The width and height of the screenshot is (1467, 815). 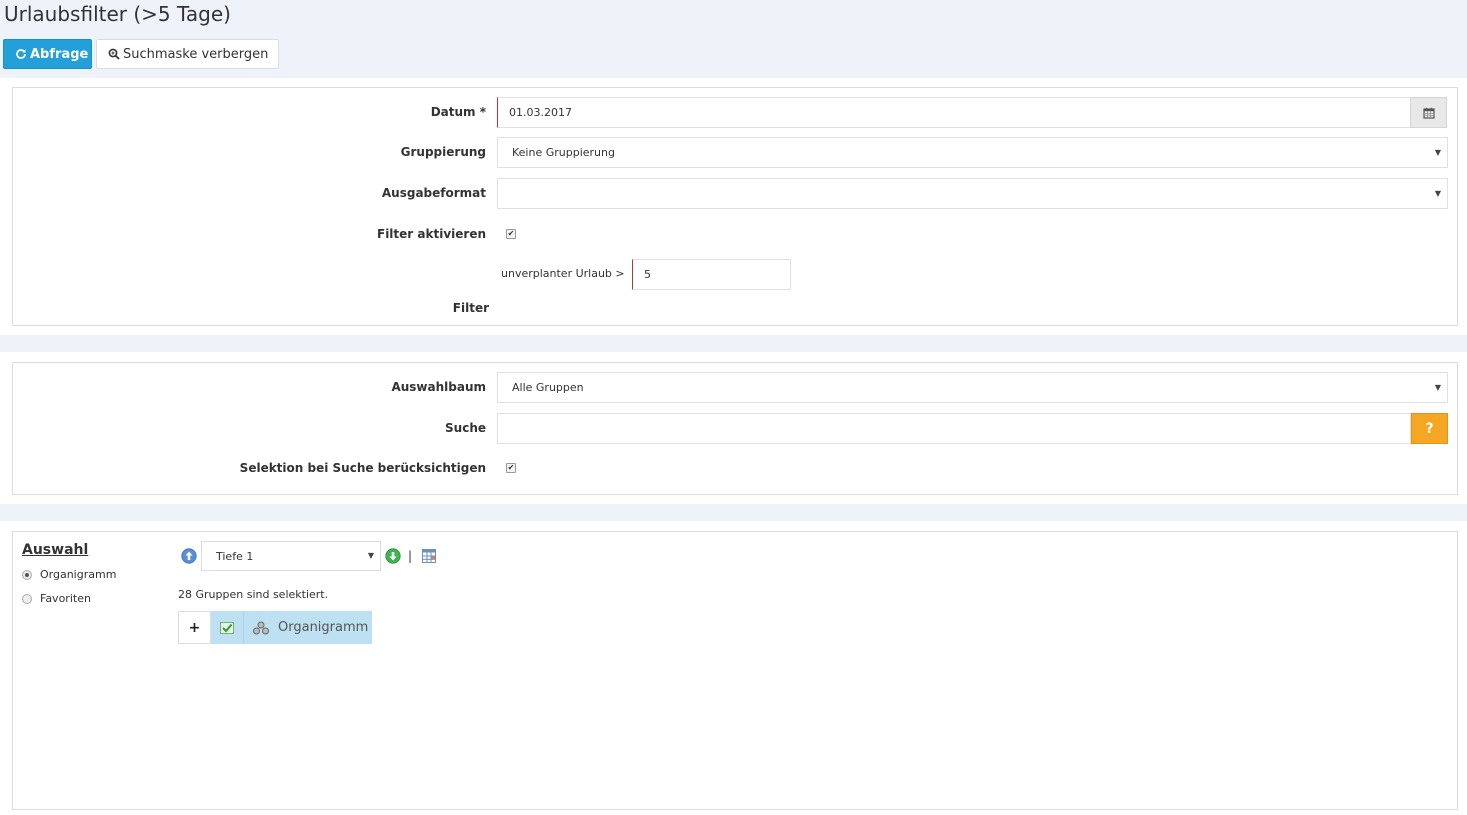 I want to click on radio-favoriten-label: Favoriten, so click(x=65, y=598).